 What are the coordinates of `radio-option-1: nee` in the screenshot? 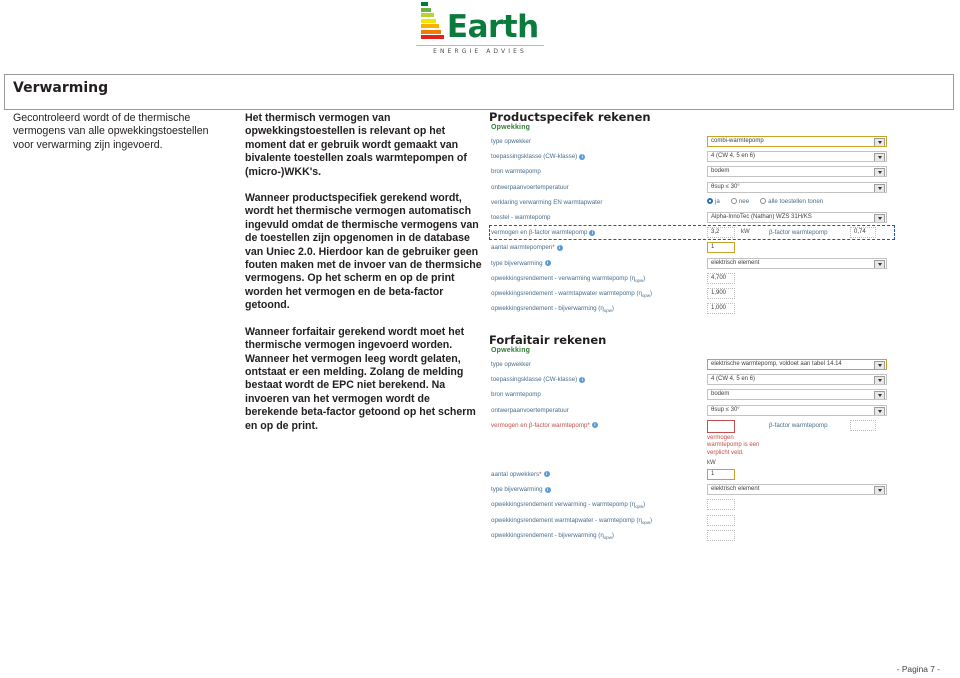 It's located at (739, 201).